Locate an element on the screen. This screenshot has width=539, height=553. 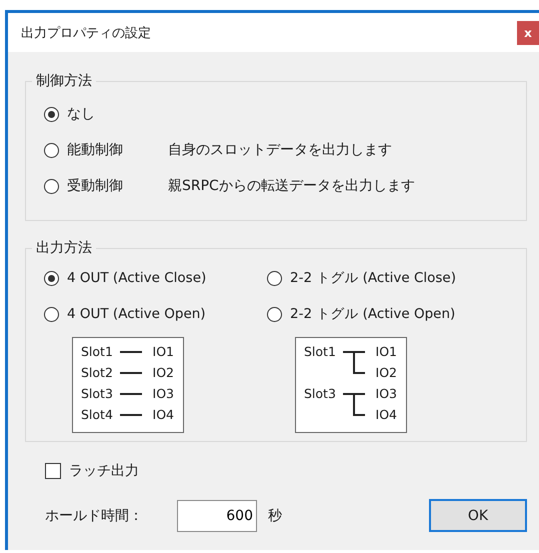
close-button: x is located at coordinates (528, 32).